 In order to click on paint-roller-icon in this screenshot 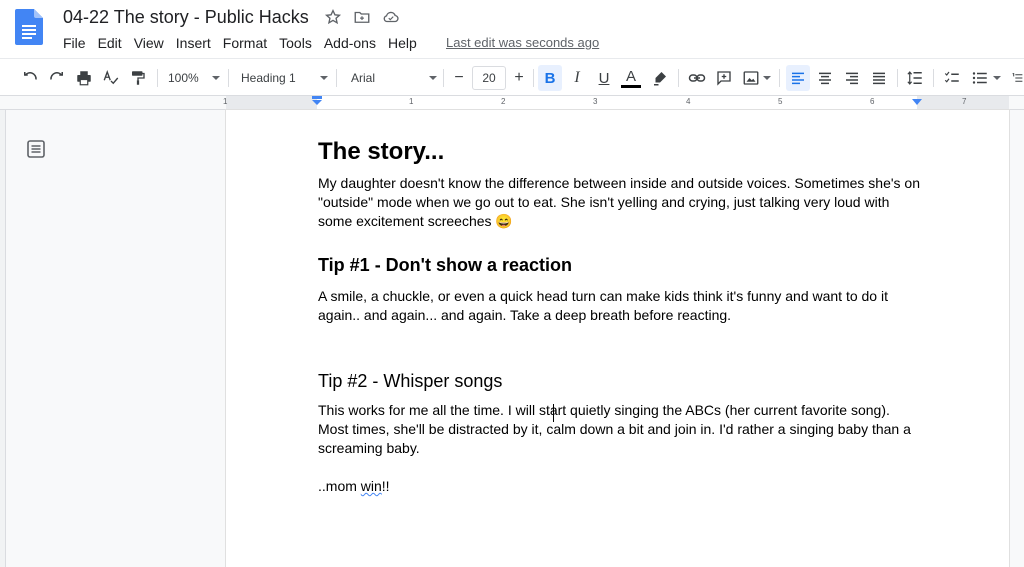, I will do `click(138, 78)`.